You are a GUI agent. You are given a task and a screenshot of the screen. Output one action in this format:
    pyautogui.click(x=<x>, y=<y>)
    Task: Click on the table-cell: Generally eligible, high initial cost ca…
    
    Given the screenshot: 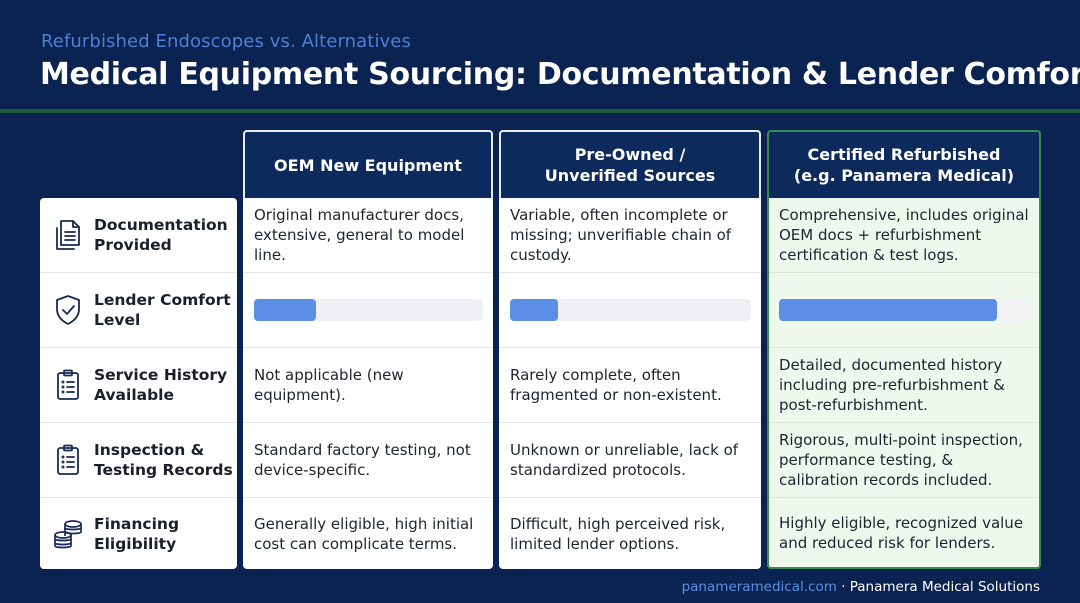 What is the action you would take?
    pyautogui.click(x=364, y=533)
    